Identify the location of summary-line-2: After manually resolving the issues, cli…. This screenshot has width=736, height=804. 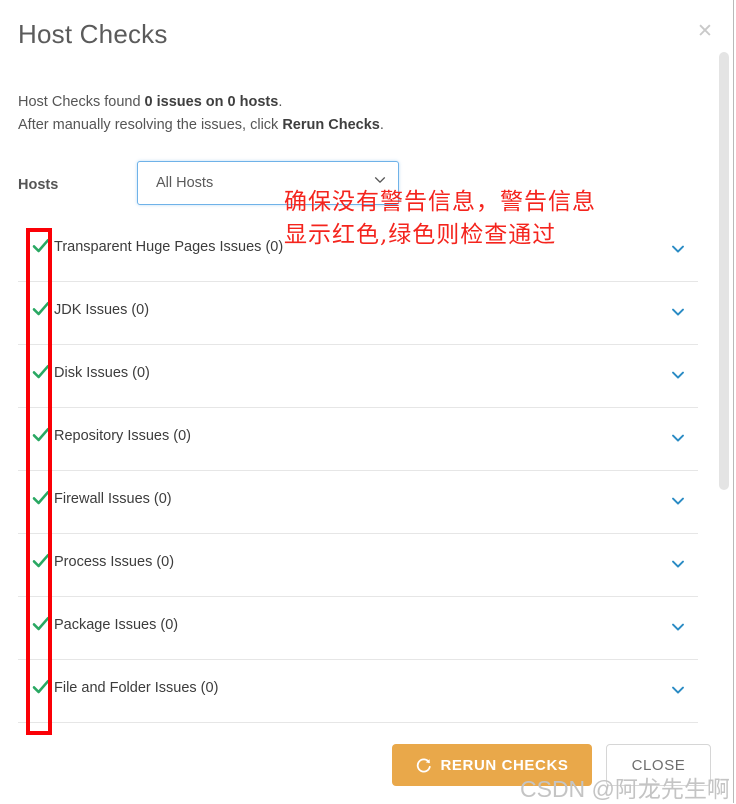
(201, 125).